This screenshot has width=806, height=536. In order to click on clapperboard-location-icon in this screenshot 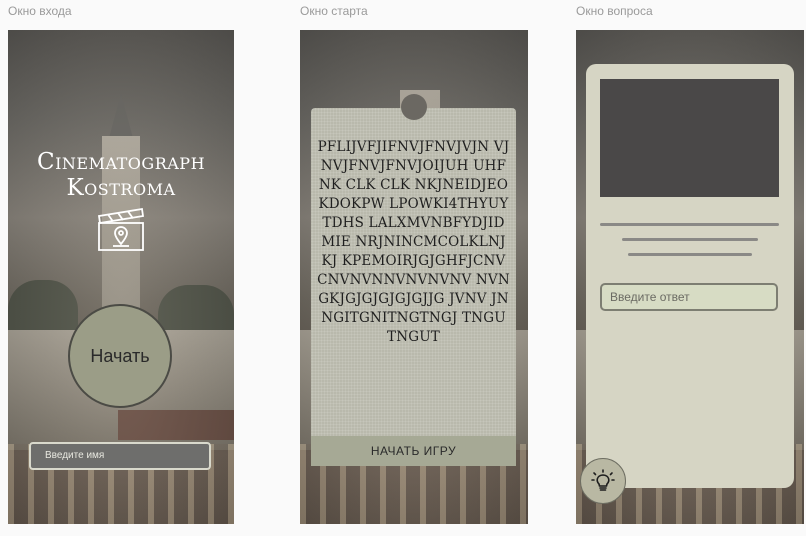, I will do `click(121, 229)`.